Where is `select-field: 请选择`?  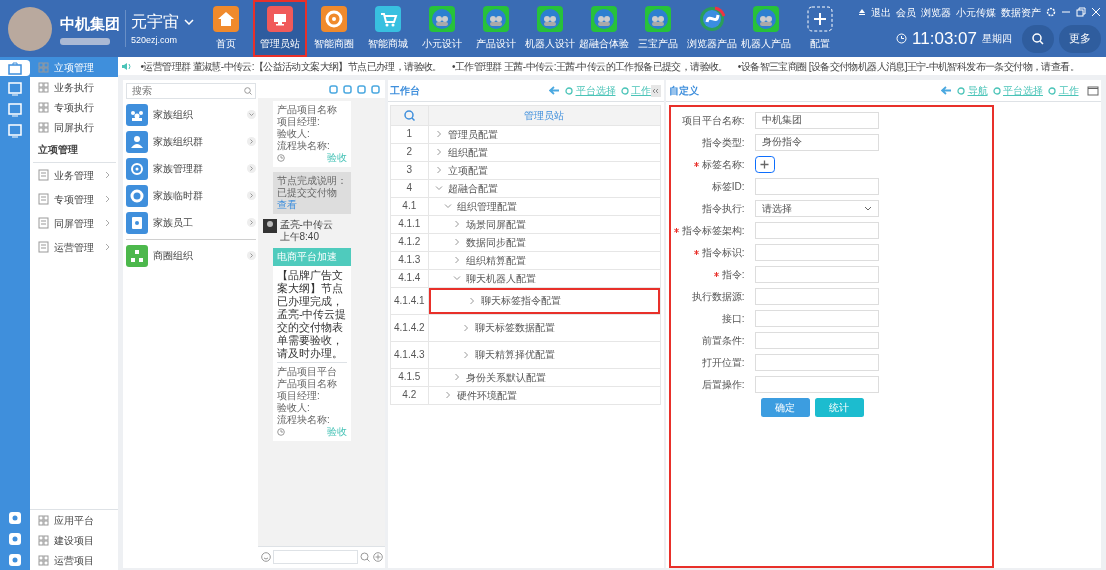
select-field: 请选择 is located at coordinates (816, 208).